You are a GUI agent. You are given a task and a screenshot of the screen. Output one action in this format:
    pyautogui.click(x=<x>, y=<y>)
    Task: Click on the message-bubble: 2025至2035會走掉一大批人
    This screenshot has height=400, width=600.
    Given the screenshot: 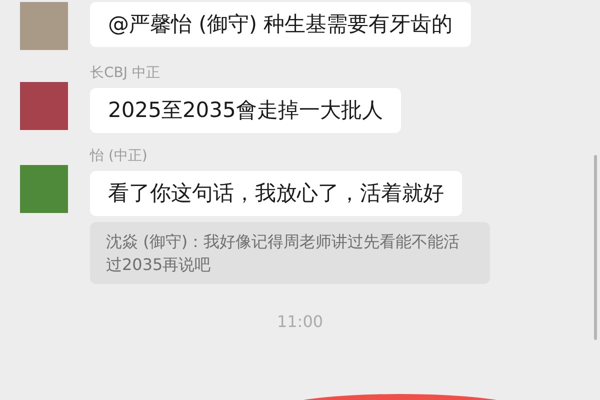 What is the action you would take?
    pyautogui.click(x=245, y=110)
    